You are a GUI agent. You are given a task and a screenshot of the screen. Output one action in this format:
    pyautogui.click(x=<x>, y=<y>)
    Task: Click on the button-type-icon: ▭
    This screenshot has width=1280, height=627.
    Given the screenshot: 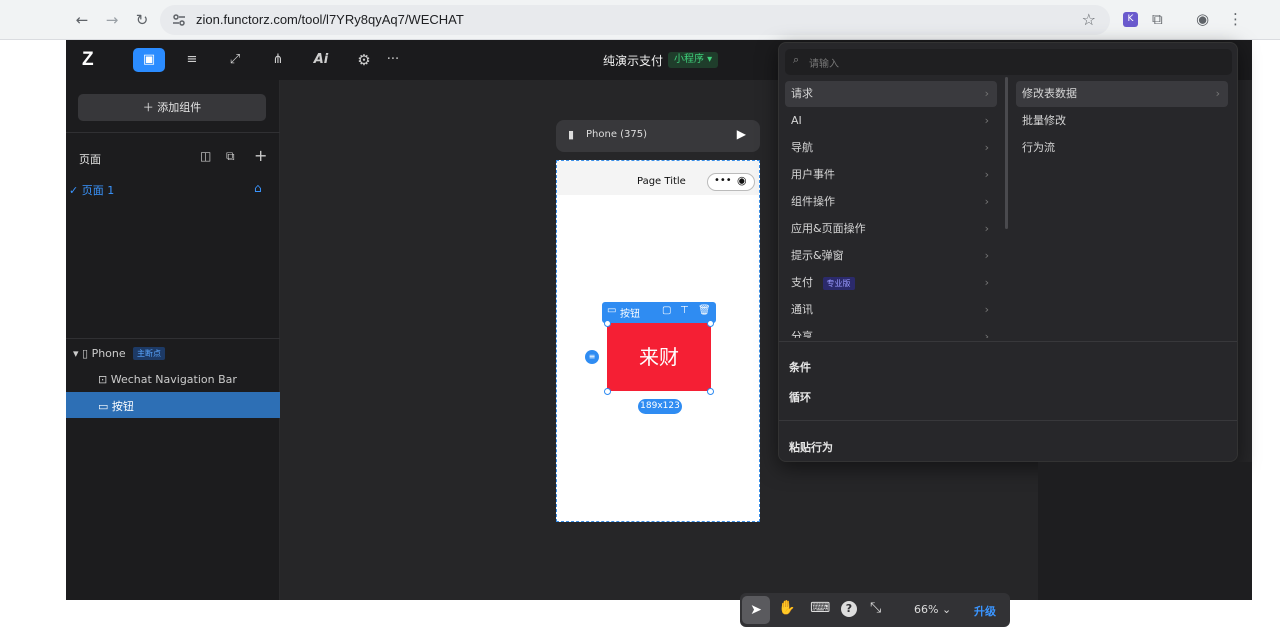 What is the action you would take?
    pyautogui.click(x=612, y=310)
    